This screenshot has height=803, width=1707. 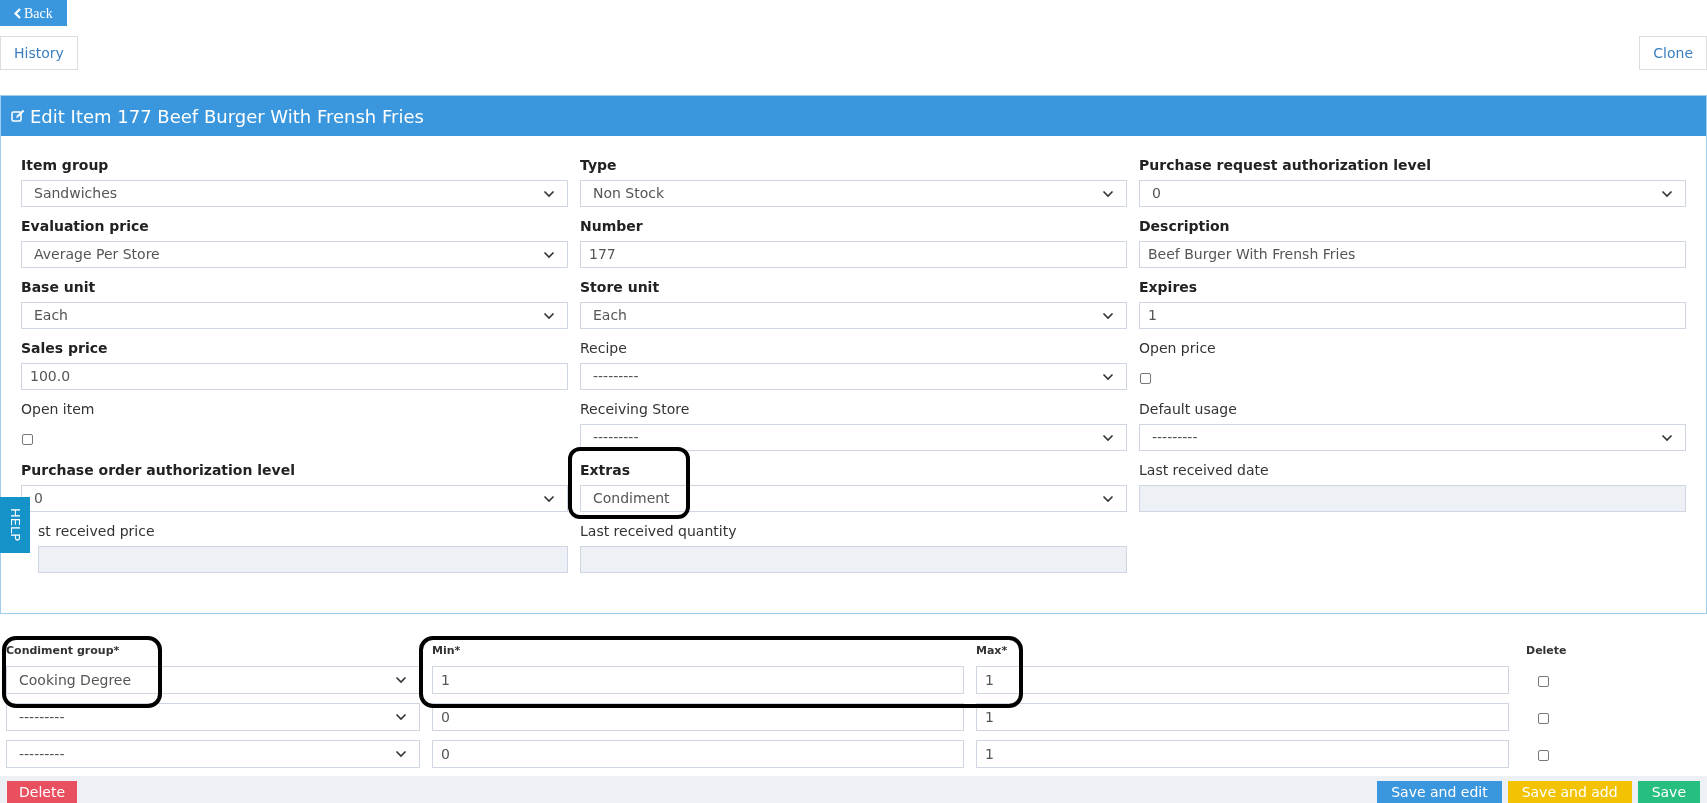 I want to click on field-label: Store unit, so click(x=620, y=287).